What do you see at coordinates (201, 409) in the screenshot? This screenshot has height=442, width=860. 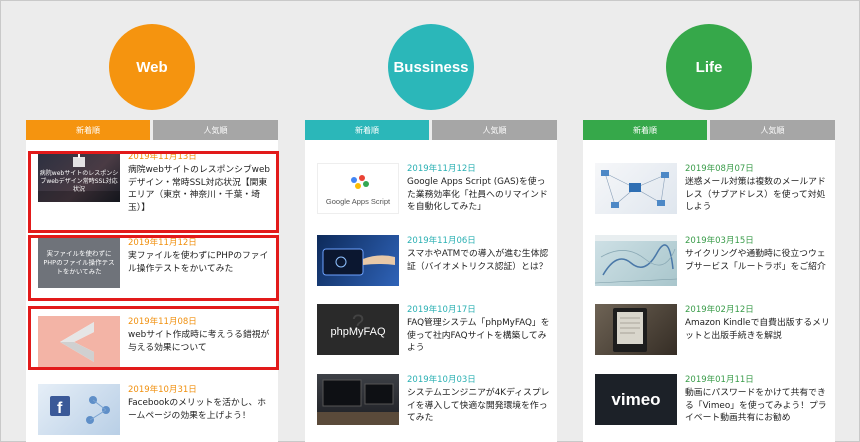 I see `article-title: Facebookのメリットを活かし、ホームページの効果を上げよう！` at bounding box center [201, 409].